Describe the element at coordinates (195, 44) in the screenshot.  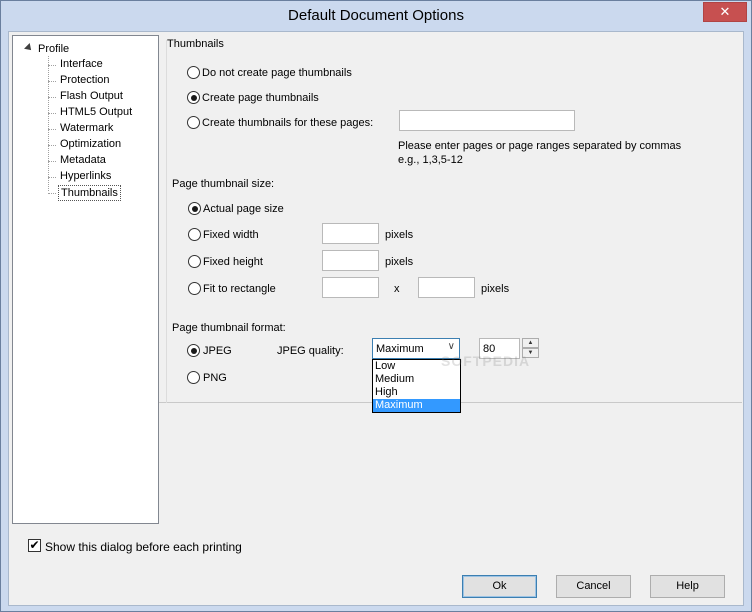
I see `thumbnails-group-title: Thumbnails` at that location.